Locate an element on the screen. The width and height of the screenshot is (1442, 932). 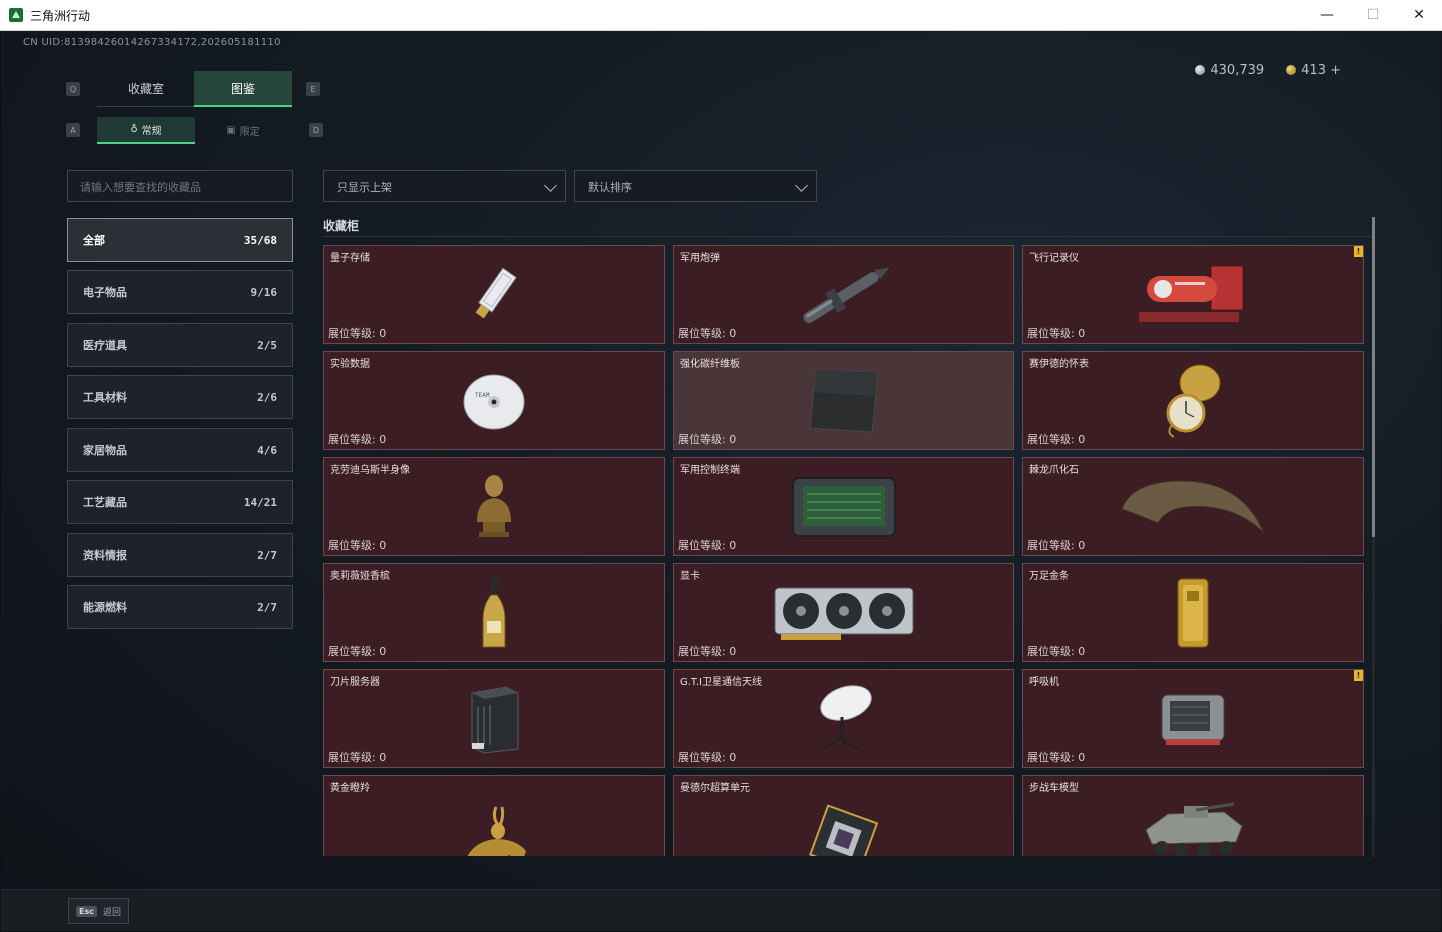
back-button: Esc 返回 is located at coordinates (98, 911).